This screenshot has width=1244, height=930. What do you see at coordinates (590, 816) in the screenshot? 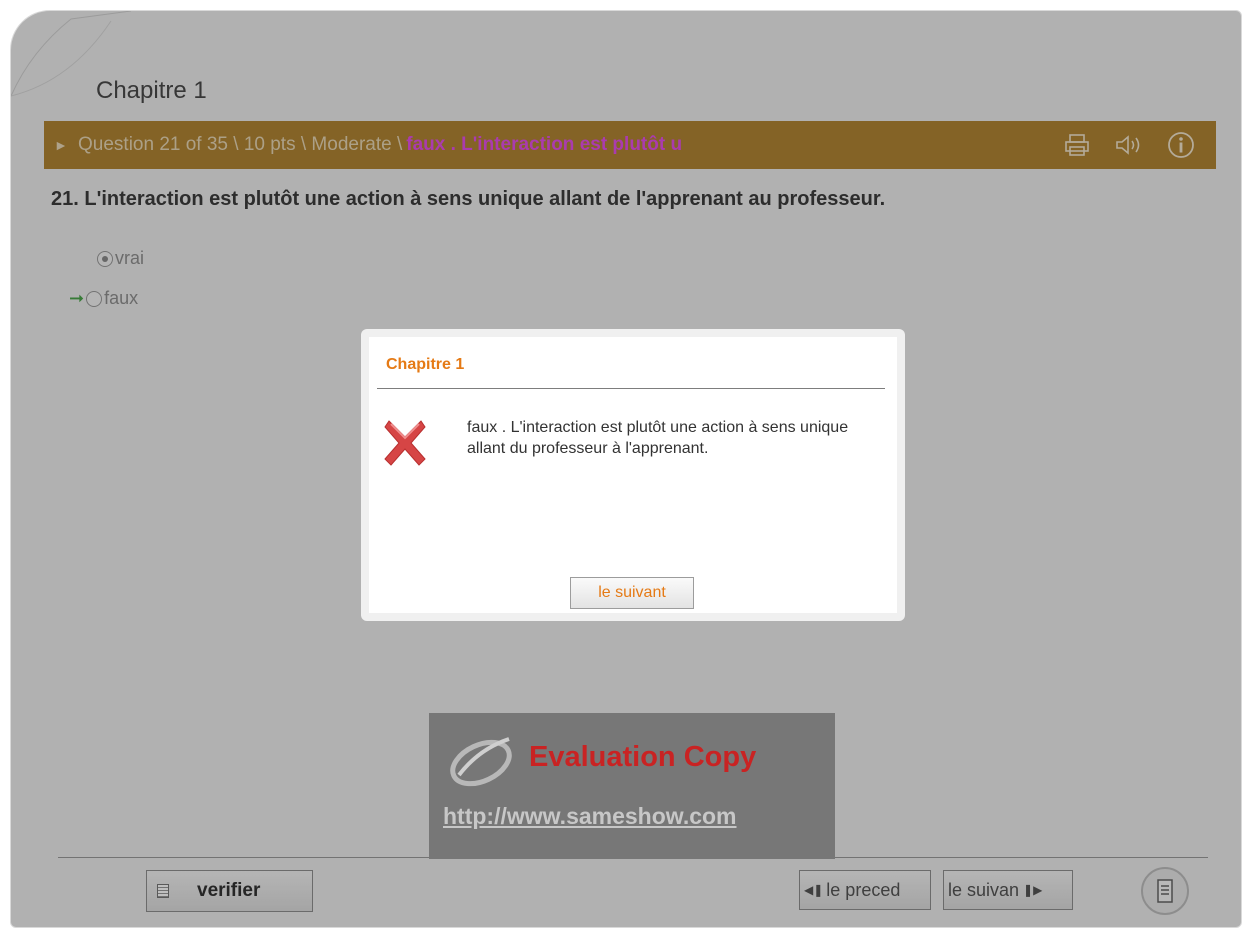
I see `watermark-url: http://www.sameshow.com` at bounding box center [590, 816].